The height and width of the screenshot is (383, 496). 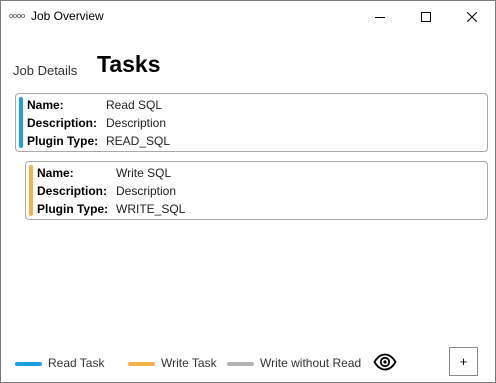 I want to click on close-icon, so click(x=472, y=16).